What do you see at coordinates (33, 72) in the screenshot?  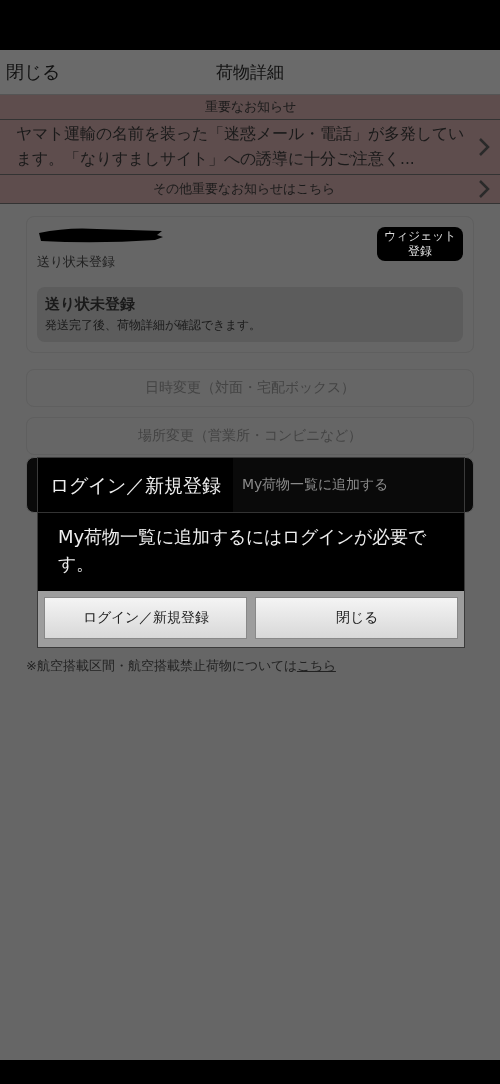 I see `close-link: 閉じる` at bounding box center [33, 72].